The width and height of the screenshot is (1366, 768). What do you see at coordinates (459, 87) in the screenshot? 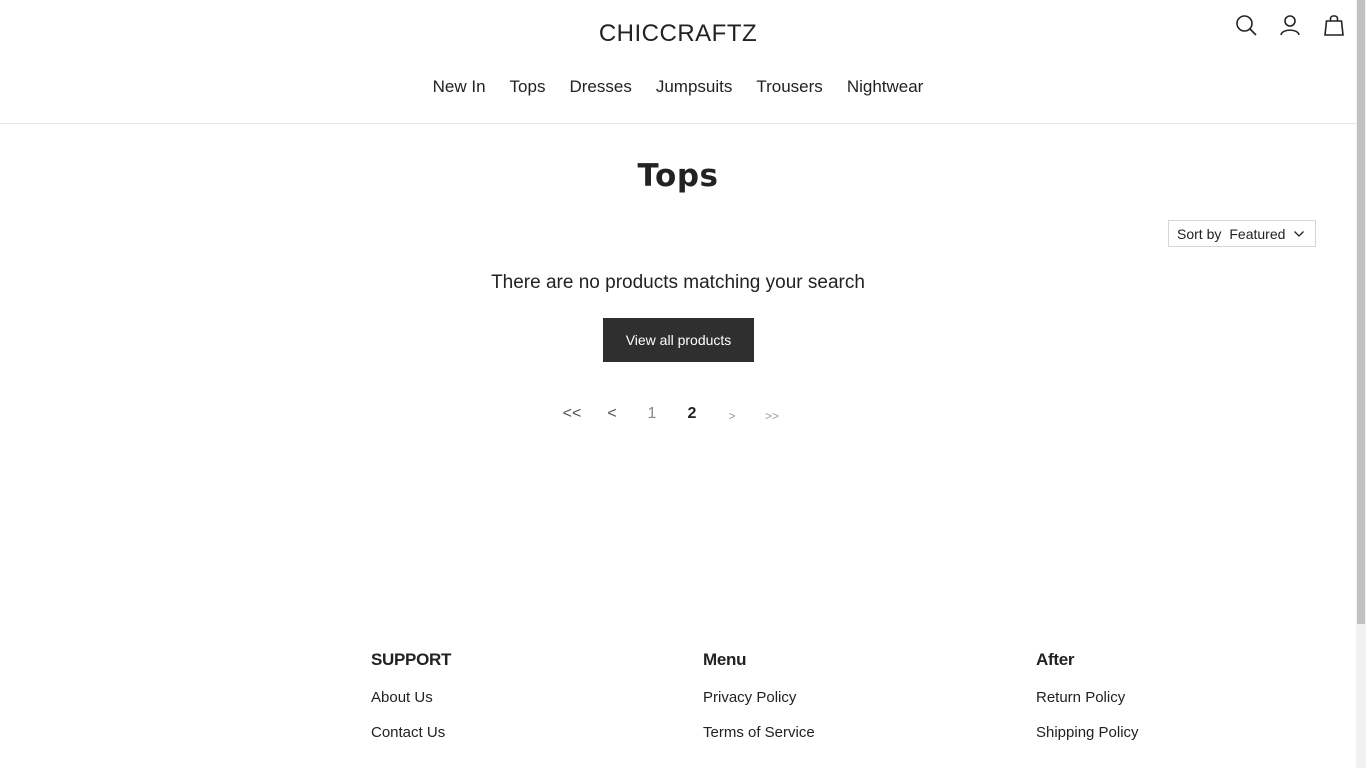
I see `nav-item-new-in: New In` at bounding box center [459, 87].